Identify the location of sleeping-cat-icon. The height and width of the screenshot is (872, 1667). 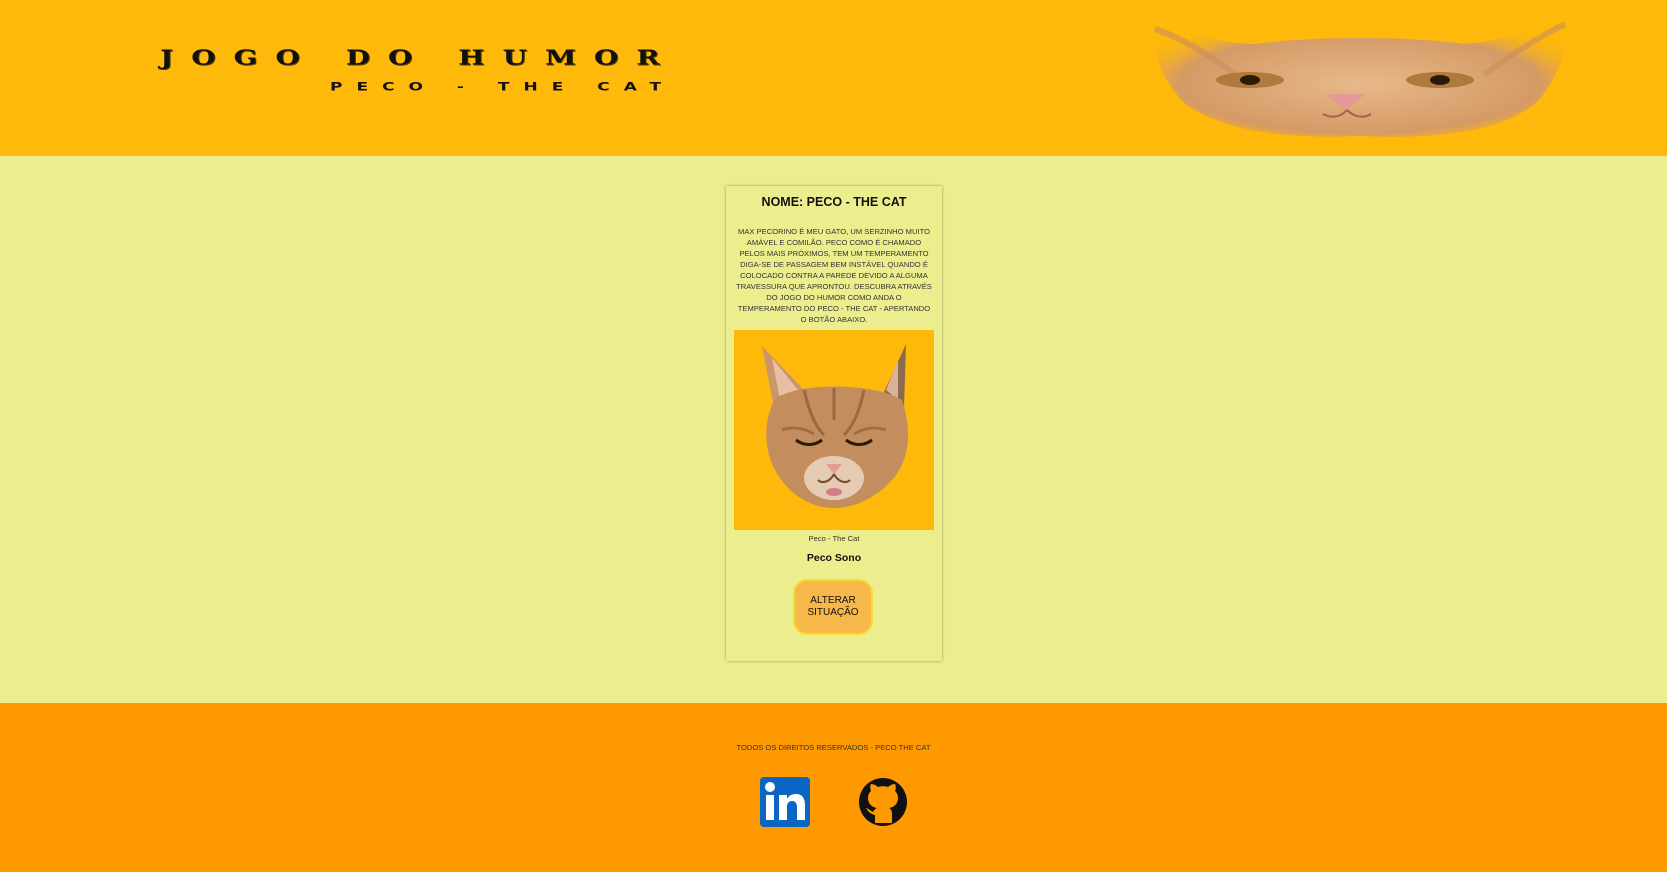
(834, 430).